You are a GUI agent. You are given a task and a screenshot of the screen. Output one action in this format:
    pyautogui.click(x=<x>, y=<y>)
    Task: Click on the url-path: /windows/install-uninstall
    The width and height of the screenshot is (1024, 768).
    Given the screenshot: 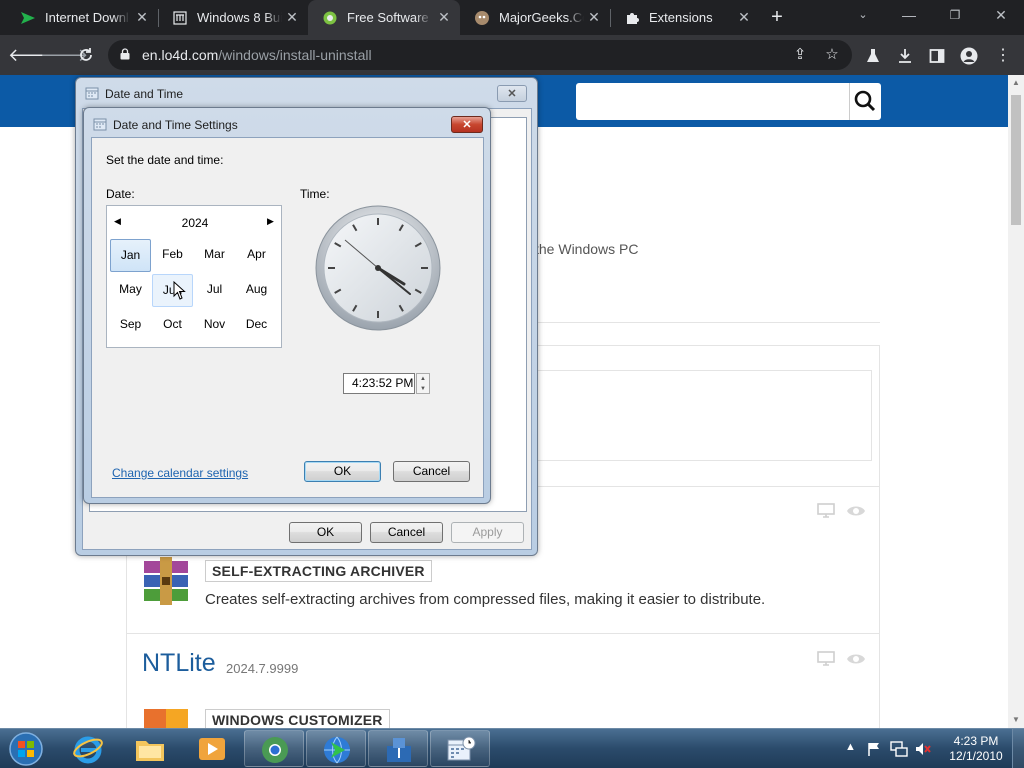 What is the action you would take?
    pyautogui.click(x=295, y=55)
    